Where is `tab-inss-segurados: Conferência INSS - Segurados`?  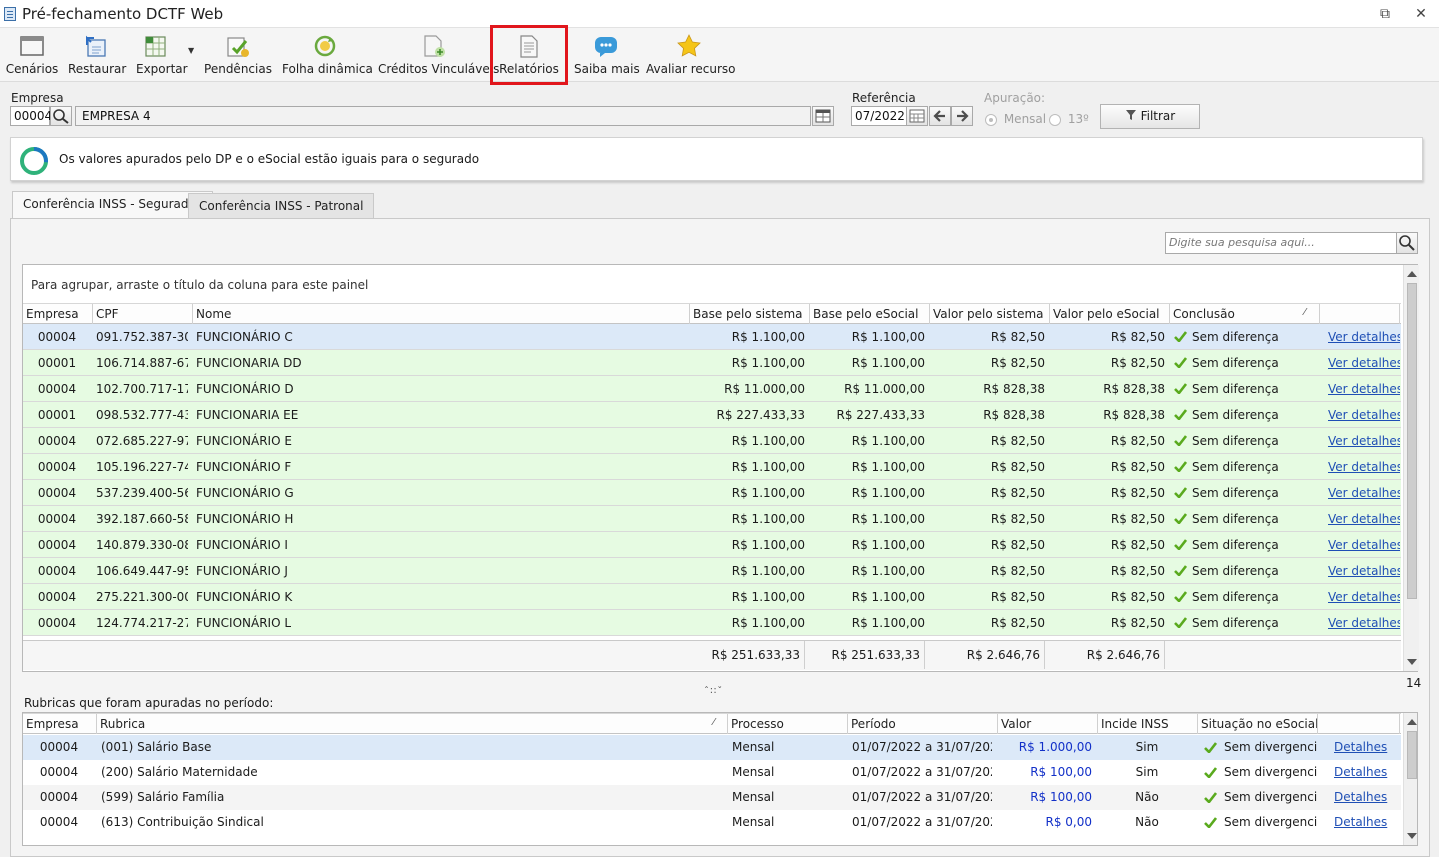
tab-inss-segurados: Conferência INSS - Segurados is located at coordinates (113, 205).